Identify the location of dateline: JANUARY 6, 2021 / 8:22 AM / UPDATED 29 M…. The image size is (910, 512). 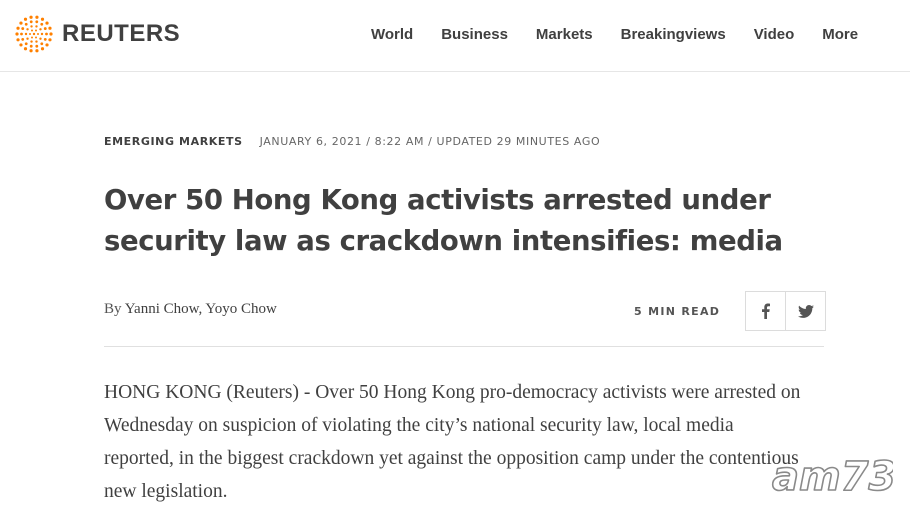
(430, 141).